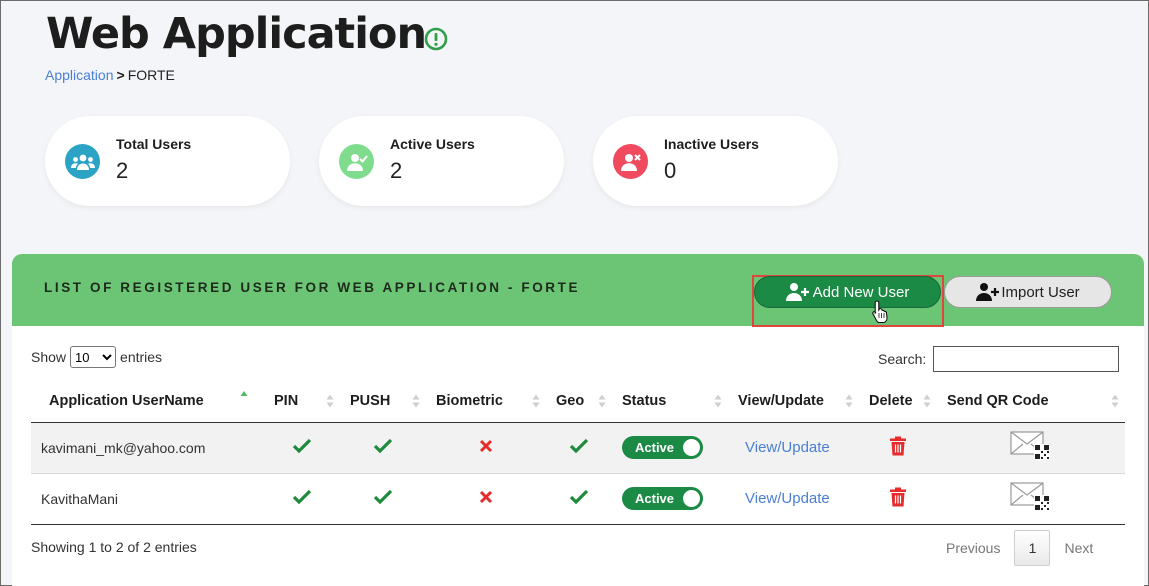 The width and height of the screenshot is (1149, 586). I want to click on col-label: Application UserName, so click(126, 400).